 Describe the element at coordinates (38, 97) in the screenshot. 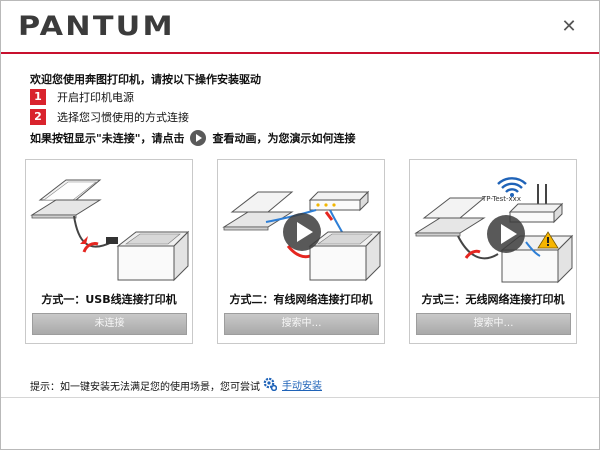

I see `step-1-badge: 1` at that location.